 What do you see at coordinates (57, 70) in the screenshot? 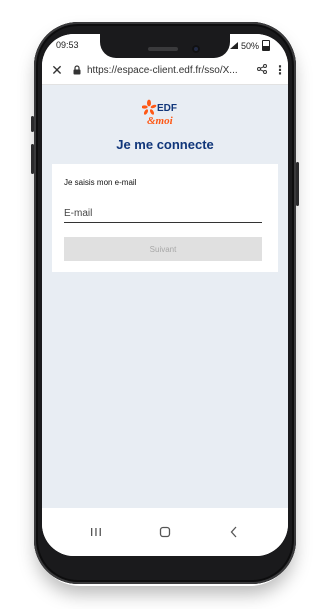
I see `close-icon: ✕` at bounding box center [57, 70].